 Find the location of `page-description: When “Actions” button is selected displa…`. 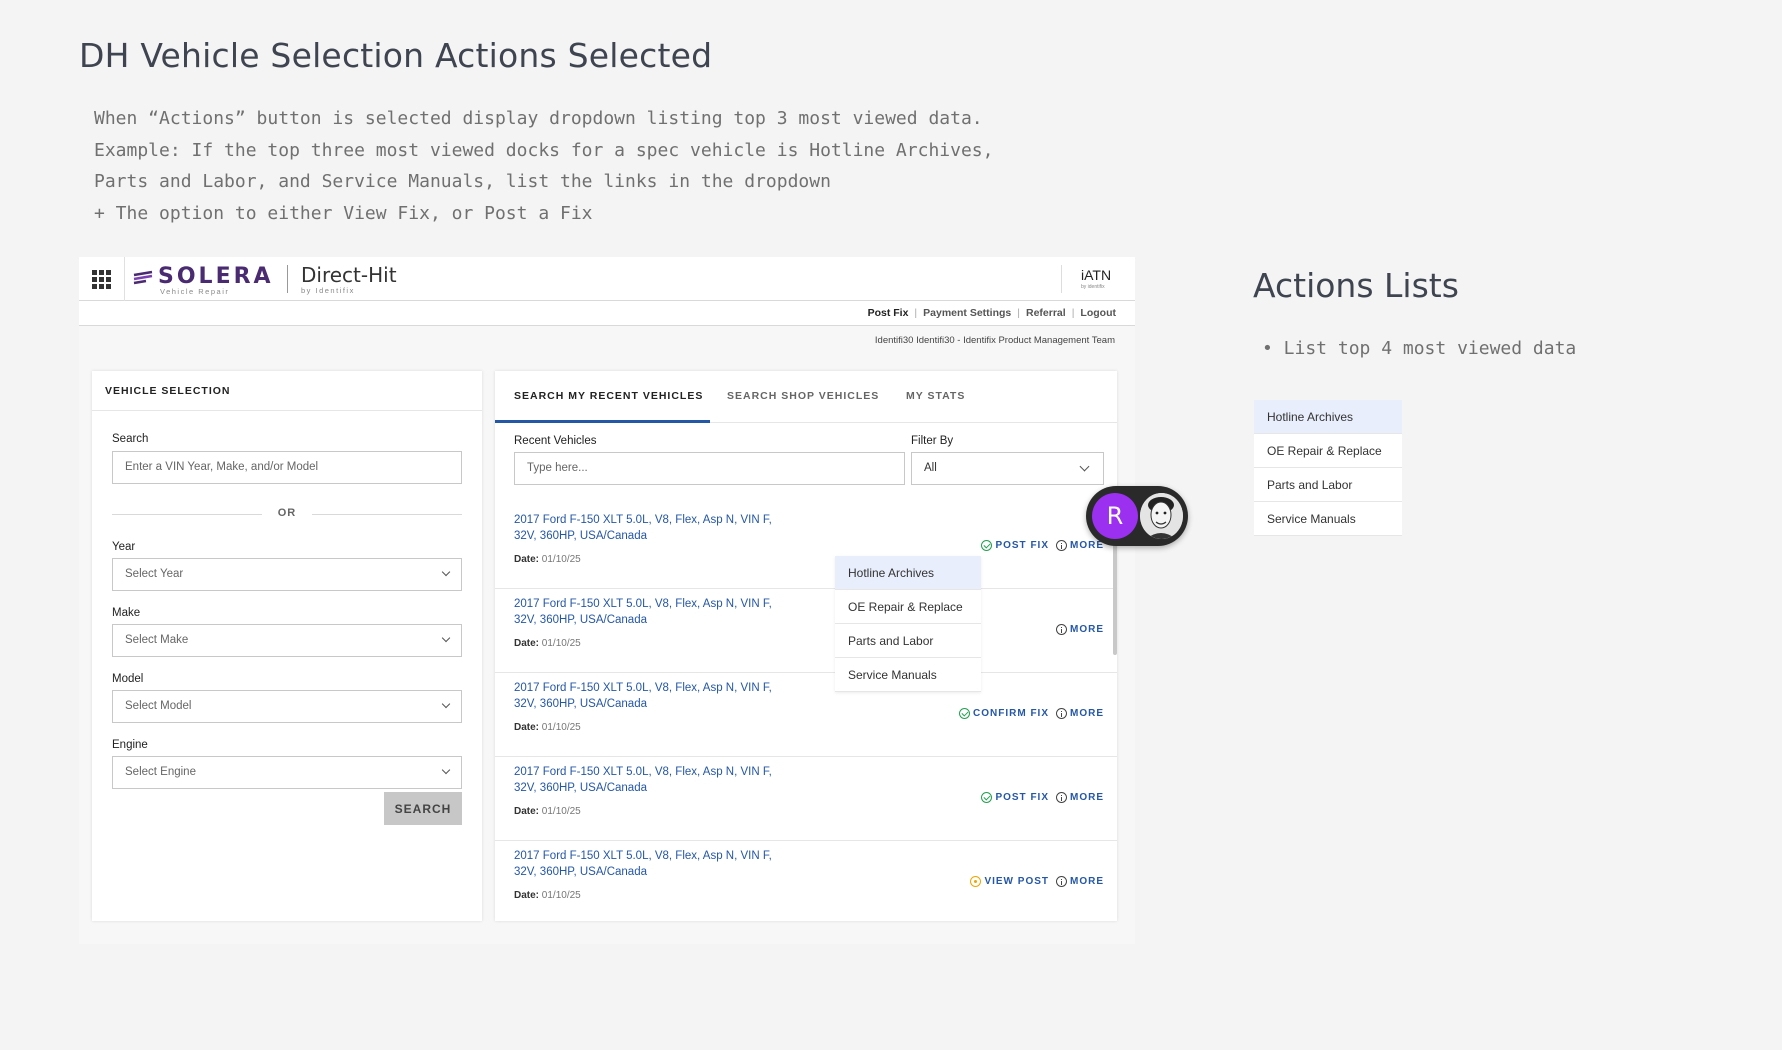

page-description: When “Actions” button is selected displa… is located at coordinates (544, 166).